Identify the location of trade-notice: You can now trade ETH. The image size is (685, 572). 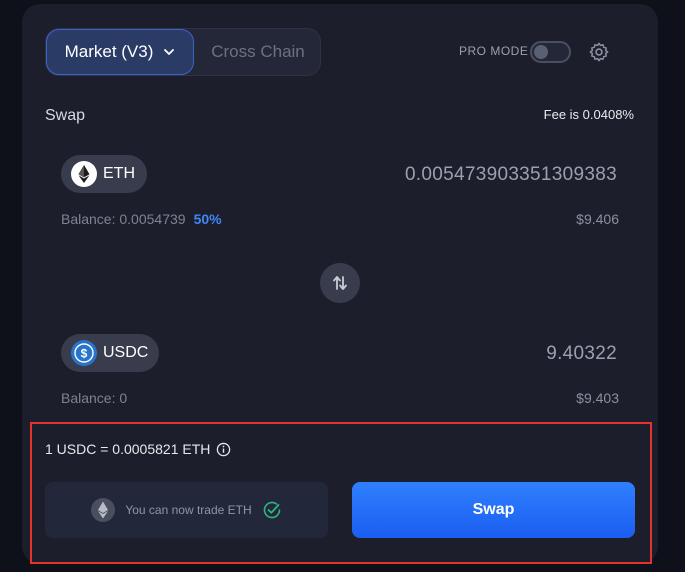
(186, 510).